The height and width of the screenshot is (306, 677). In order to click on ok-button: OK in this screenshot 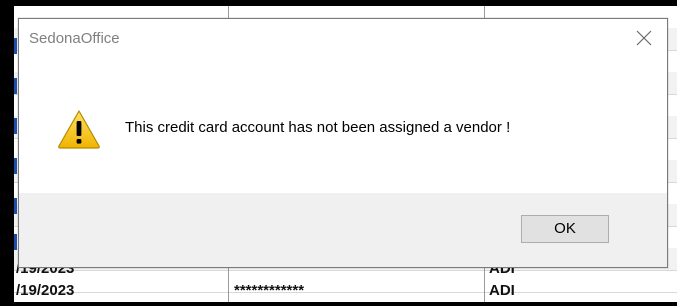, I will do `click(565, 229)`.